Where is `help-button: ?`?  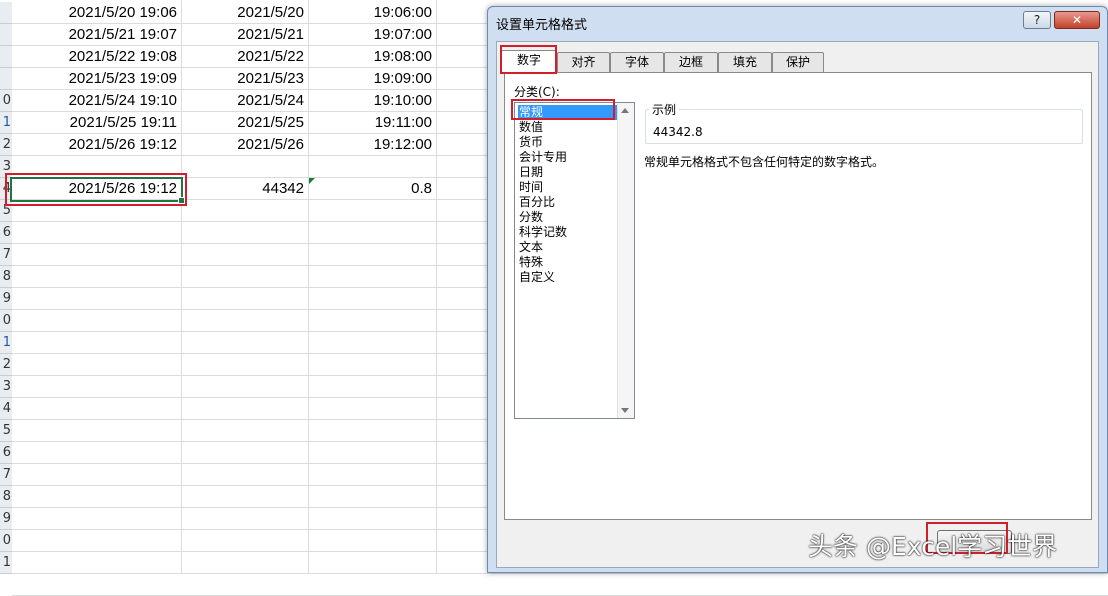
help-button: ? is located at coordinates (1037, 20).